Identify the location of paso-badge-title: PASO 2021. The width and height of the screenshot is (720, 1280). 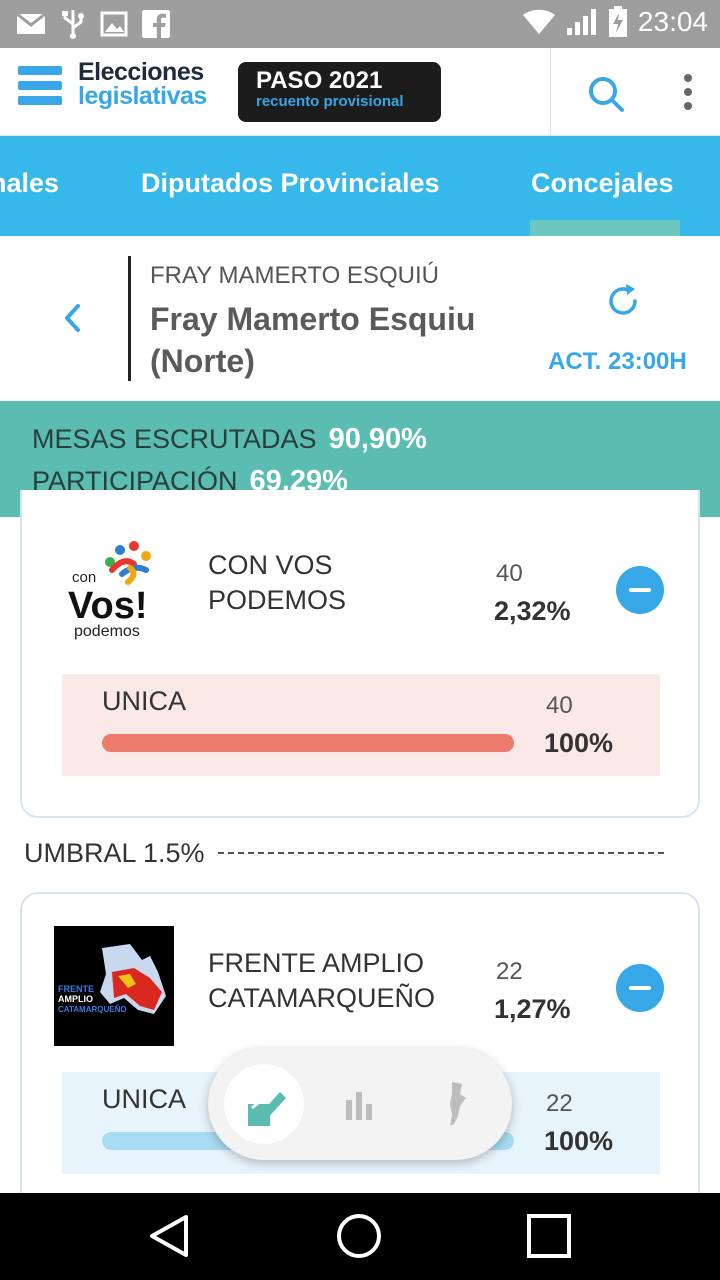
(319, 80).